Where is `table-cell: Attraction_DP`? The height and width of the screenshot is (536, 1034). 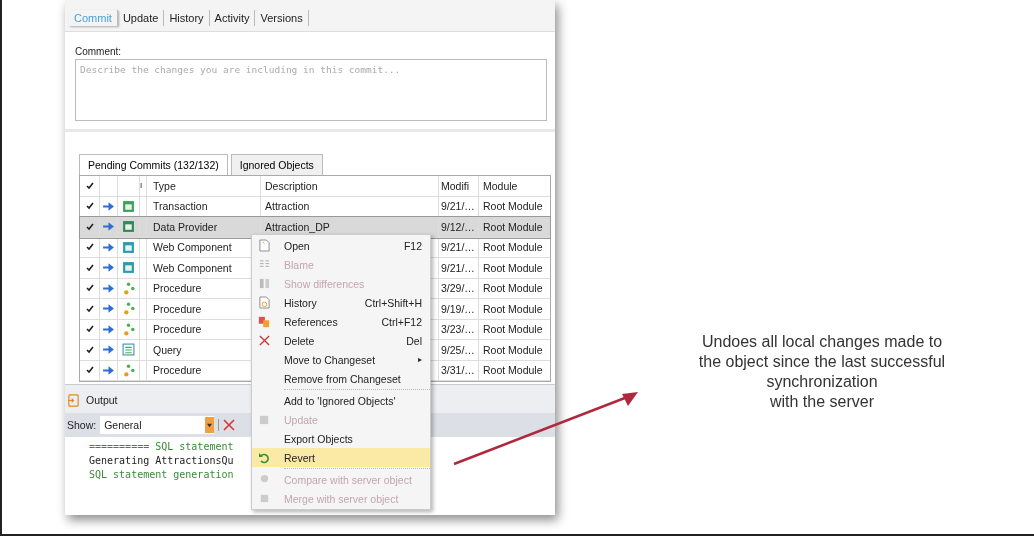
table-cell: Attraction_DP is located at coordinates (297, 226).